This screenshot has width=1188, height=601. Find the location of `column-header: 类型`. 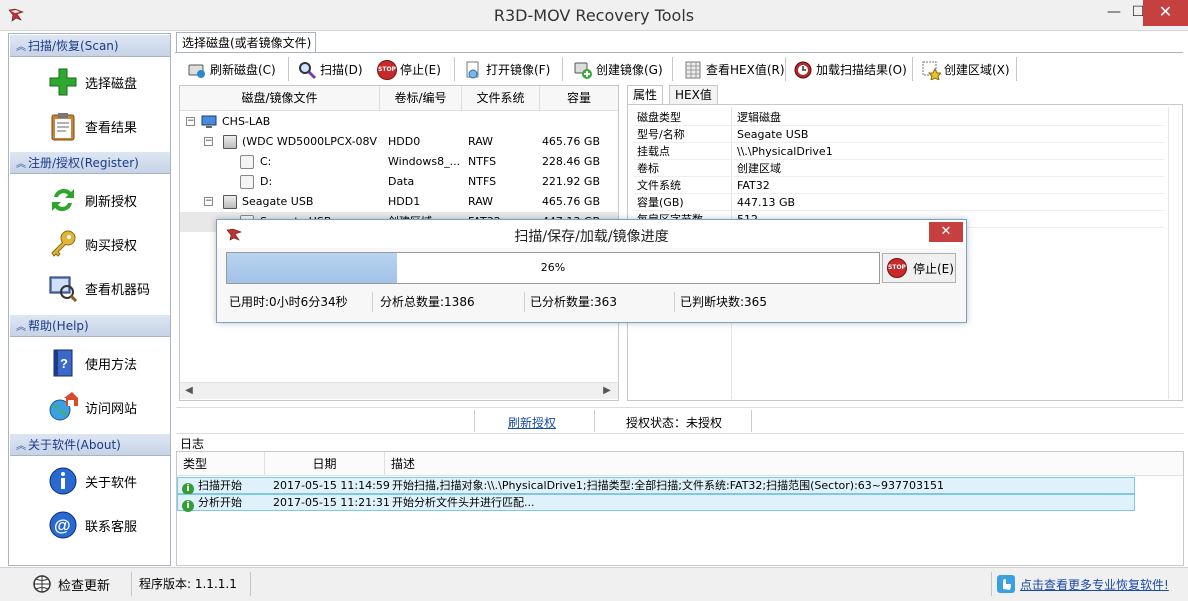

column-header: 类型 is located at coordinates (221, 464).